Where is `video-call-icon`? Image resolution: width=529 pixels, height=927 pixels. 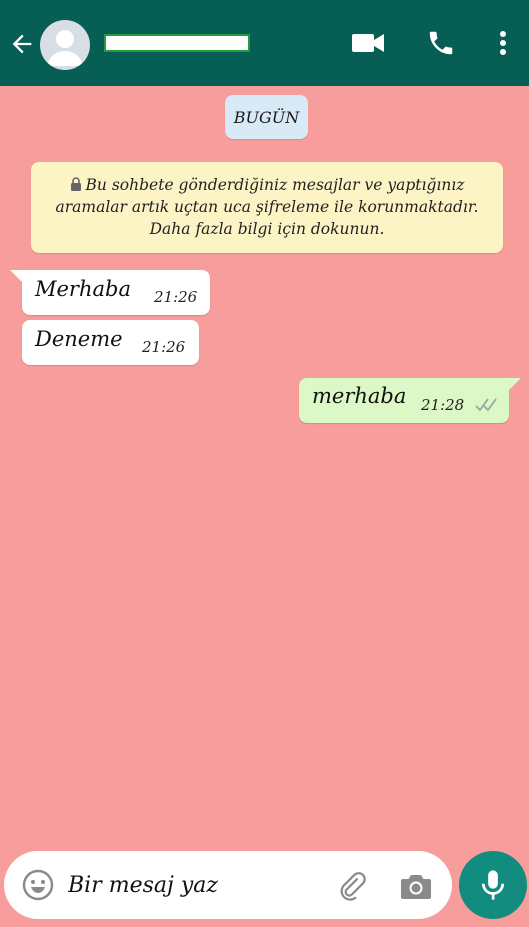 video-call-icon is located at coordinates (368, 43).